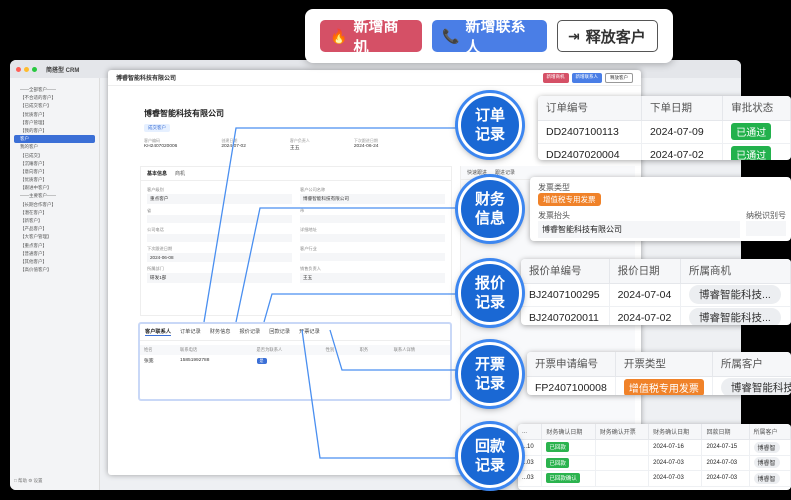 The image size is (791, 500). Describe the element at coordinates (54, 123) in the screenshot. I see `sidebar-item: 【客户管理】` at that location.